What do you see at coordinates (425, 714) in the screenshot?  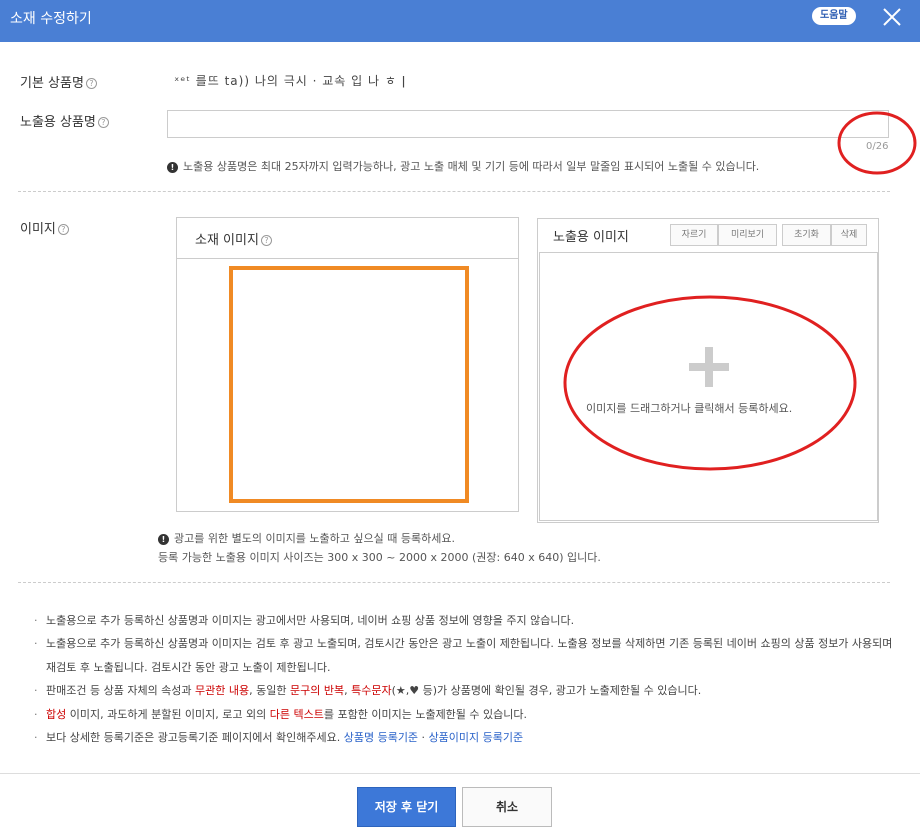 I see `guideline-text: 를 포함한 이미지는 노출제한될 수 있습니다.` at bounding box center [425, 714].